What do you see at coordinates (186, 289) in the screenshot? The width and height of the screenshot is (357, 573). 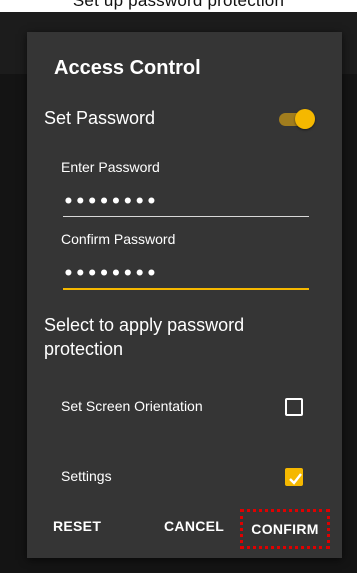 I see `confirm-password-underline` at bounding box center [186, 289].